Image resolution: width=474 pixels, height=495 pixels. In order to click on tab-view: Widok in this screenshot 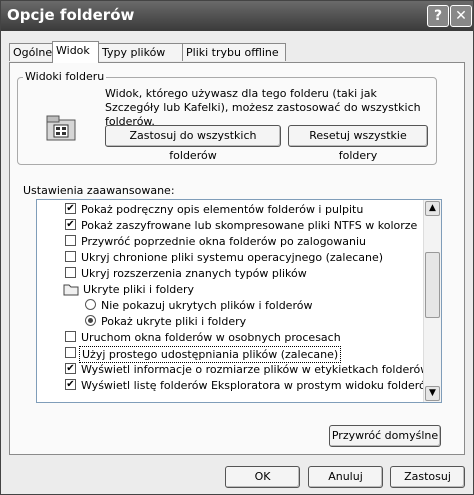, I will do `click(75, 52)`.